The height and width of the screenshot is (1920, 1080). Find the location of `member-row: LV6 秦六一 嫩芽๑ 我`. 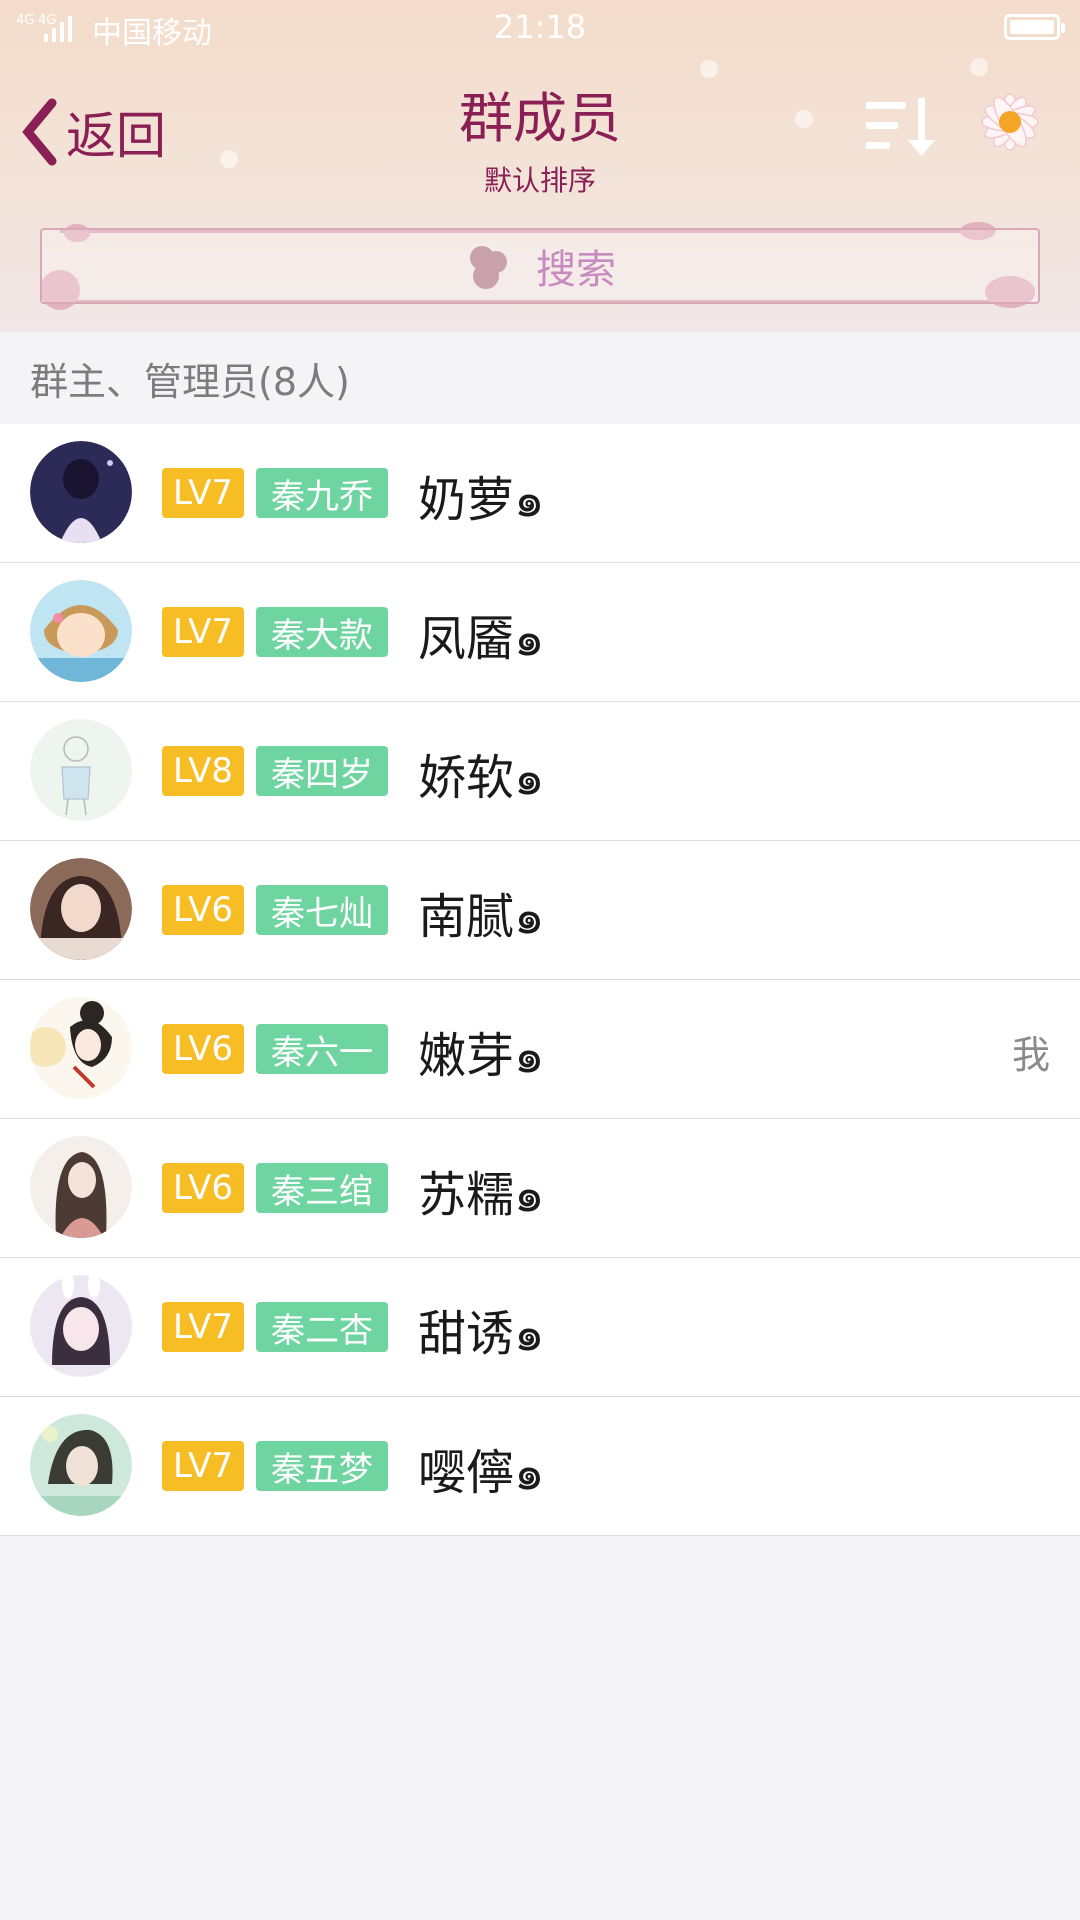

member-row: LV6 秦六一 嫩芽๑ 我 is located at coordinates (540, 1049).